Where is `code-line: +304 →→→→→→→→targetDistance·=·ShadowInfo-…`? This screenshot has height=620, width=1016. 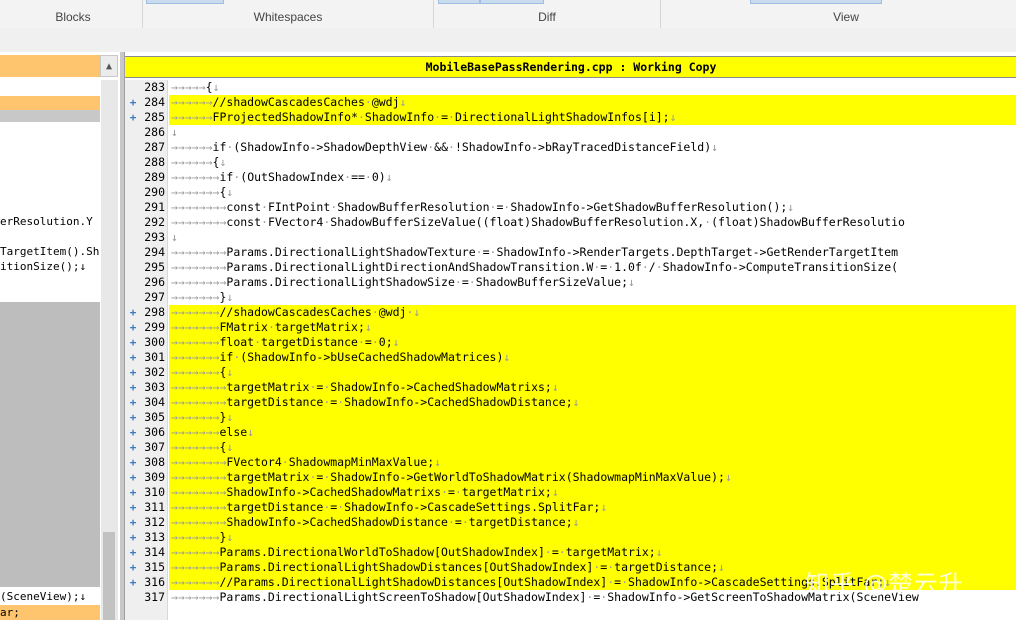 code-line: +304 →→→→→→→→targetDistance·=·ShadowInfo-… is located at coordinates (570, 402).